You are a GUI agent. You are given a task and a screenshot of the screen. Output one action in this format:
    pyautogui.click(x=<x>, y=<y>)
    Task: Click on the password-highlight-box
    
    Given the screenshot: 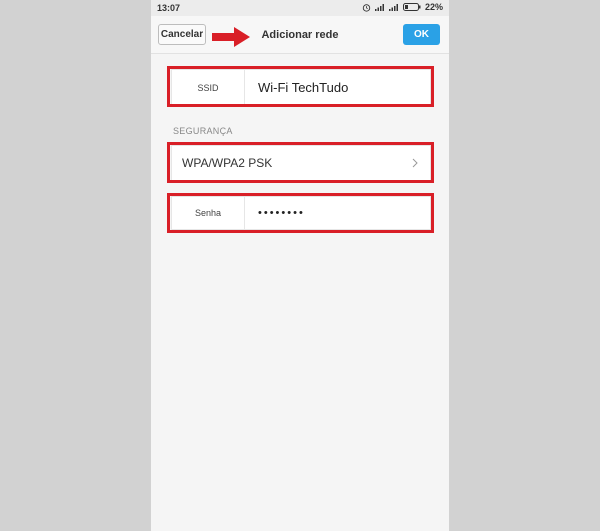 What is the action you would take?
    pyautogui.click(x=300, y=213)
    